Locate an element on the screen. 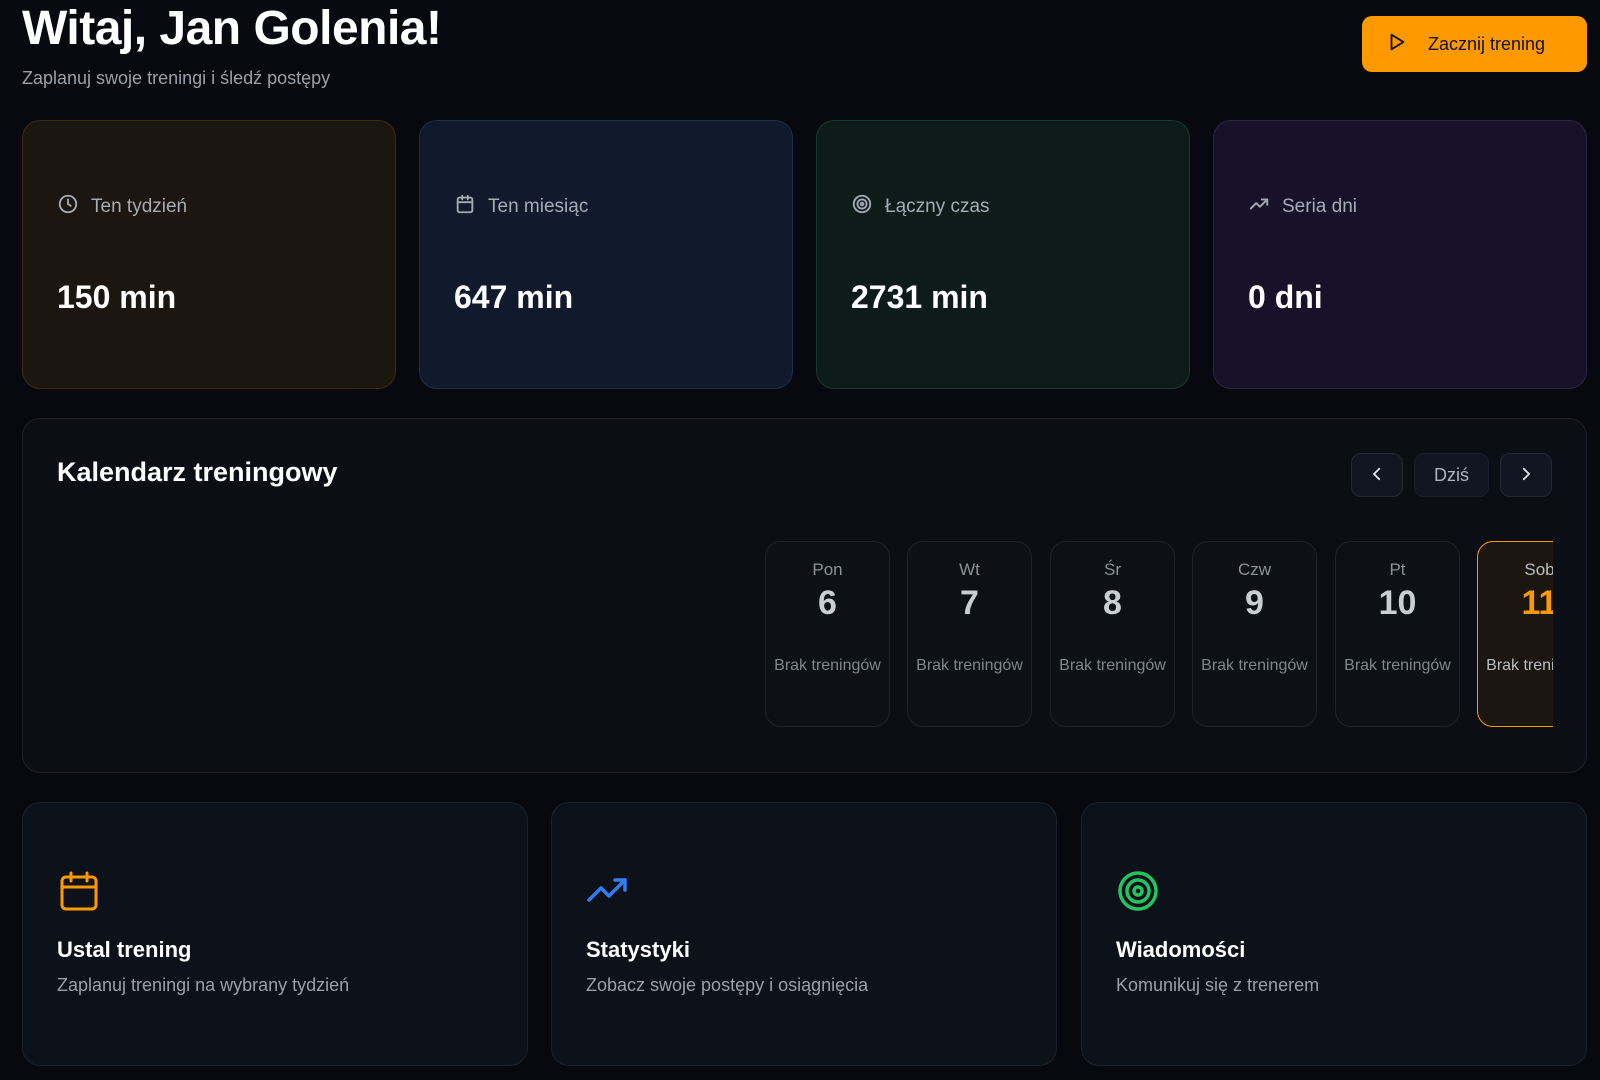  stat-label: Seria dni is located at coordinates (1319, 206).